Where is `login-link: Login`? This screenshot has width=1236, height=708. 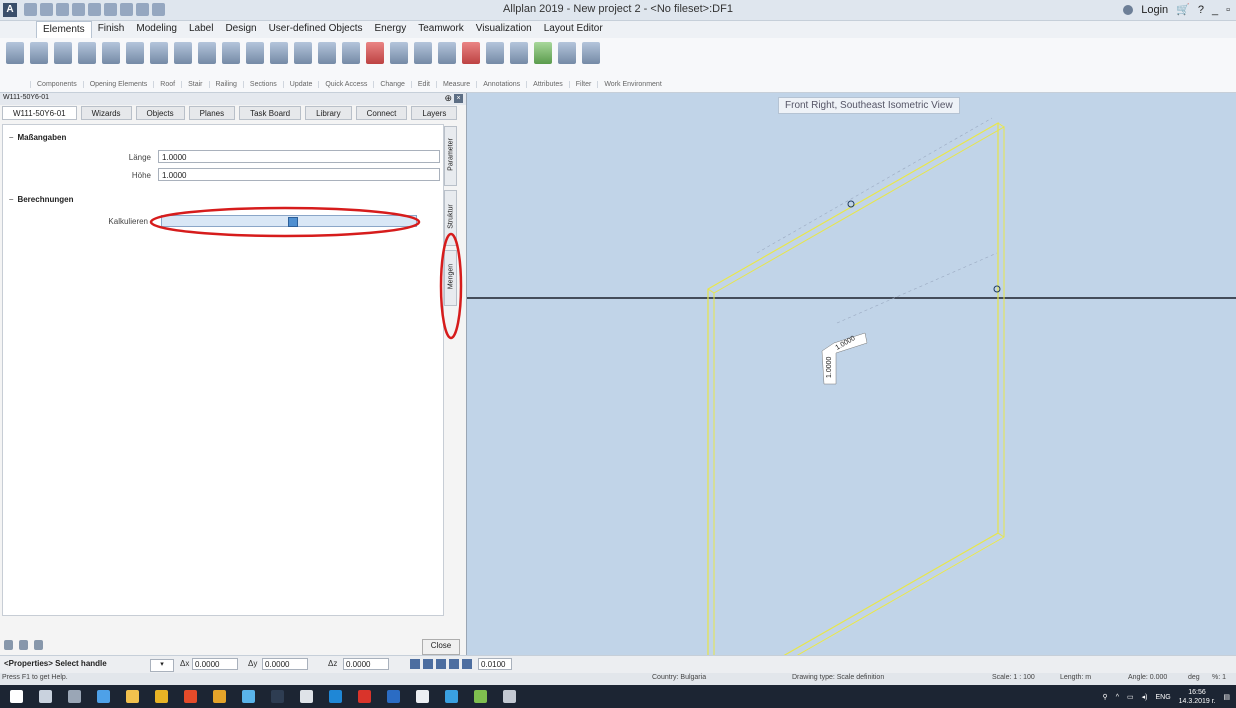 login-link: Login is located at coordinates (1154, 10).